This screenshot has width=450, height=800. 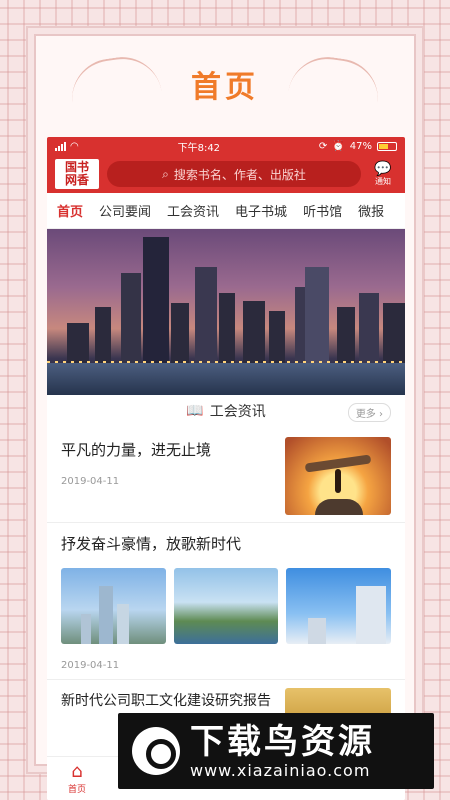 What do you see at coordinates (151, 544) in the screenshot?
I see `news-title: 抒发奋斗豪情，放歌新时代` at bounding box center [151, 544].